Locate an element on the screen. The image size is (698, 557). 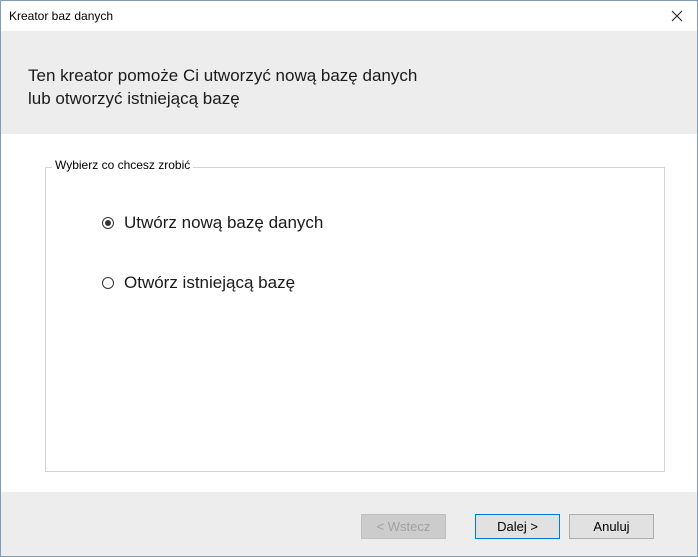
option-open-existing-database: Otwórz istniejącą bazę is located at coordinates (198, 283).